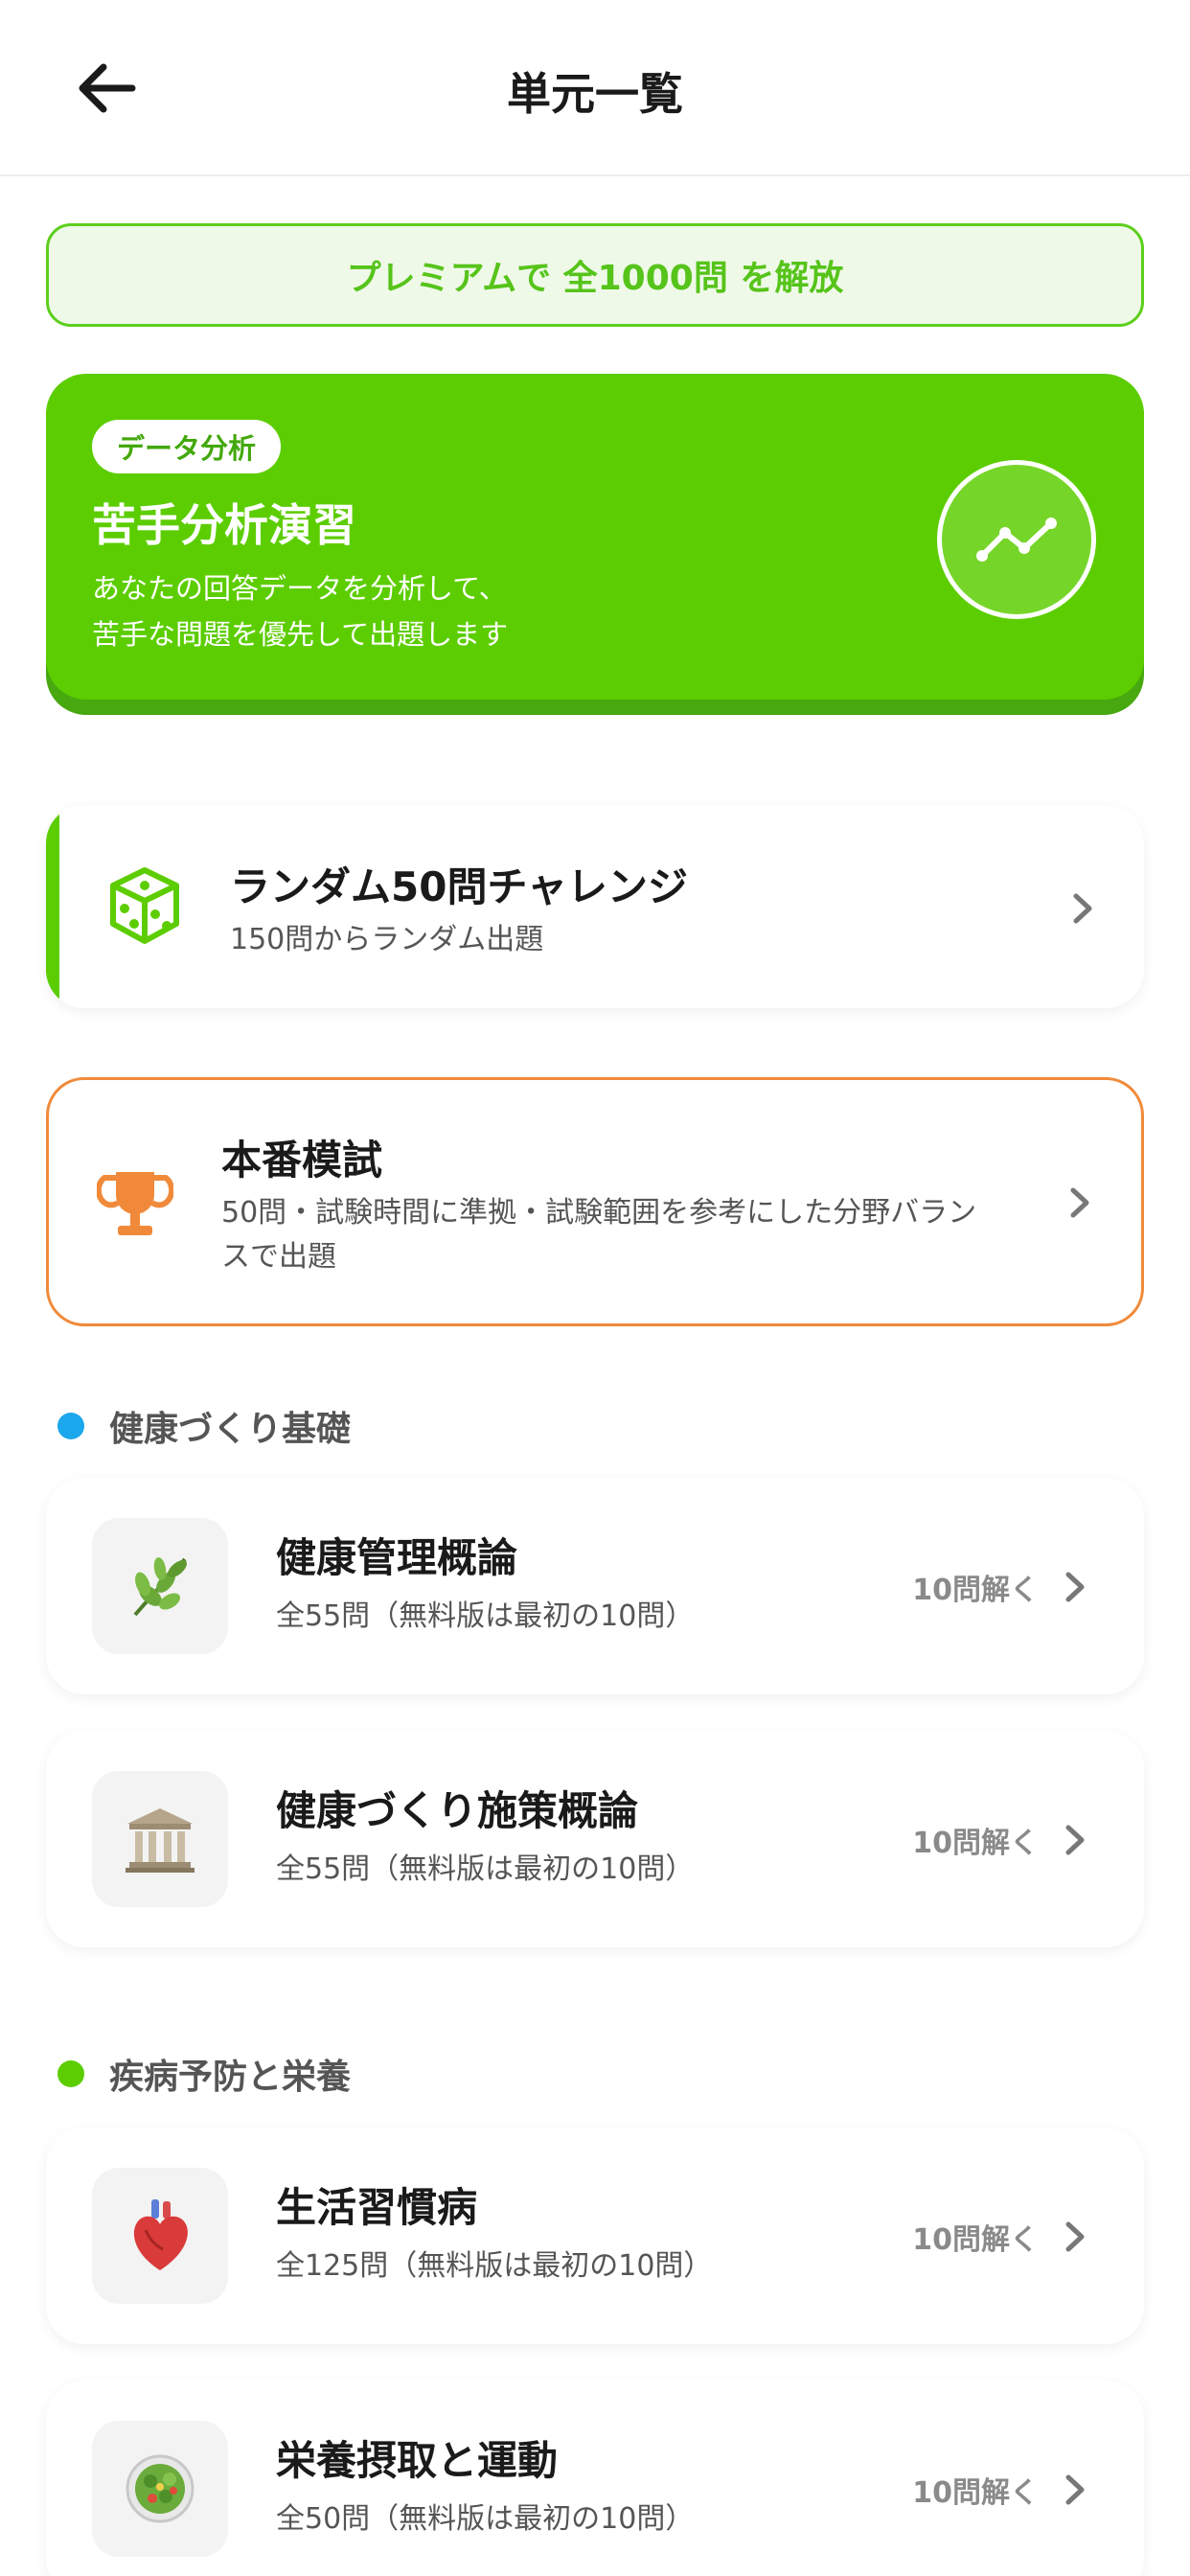 Image resolution: width=1190 pixels, height=2576 pixels. Describe the element at coordinates (160, 1586) in the screenshot. I see `herb-icon` at that location.